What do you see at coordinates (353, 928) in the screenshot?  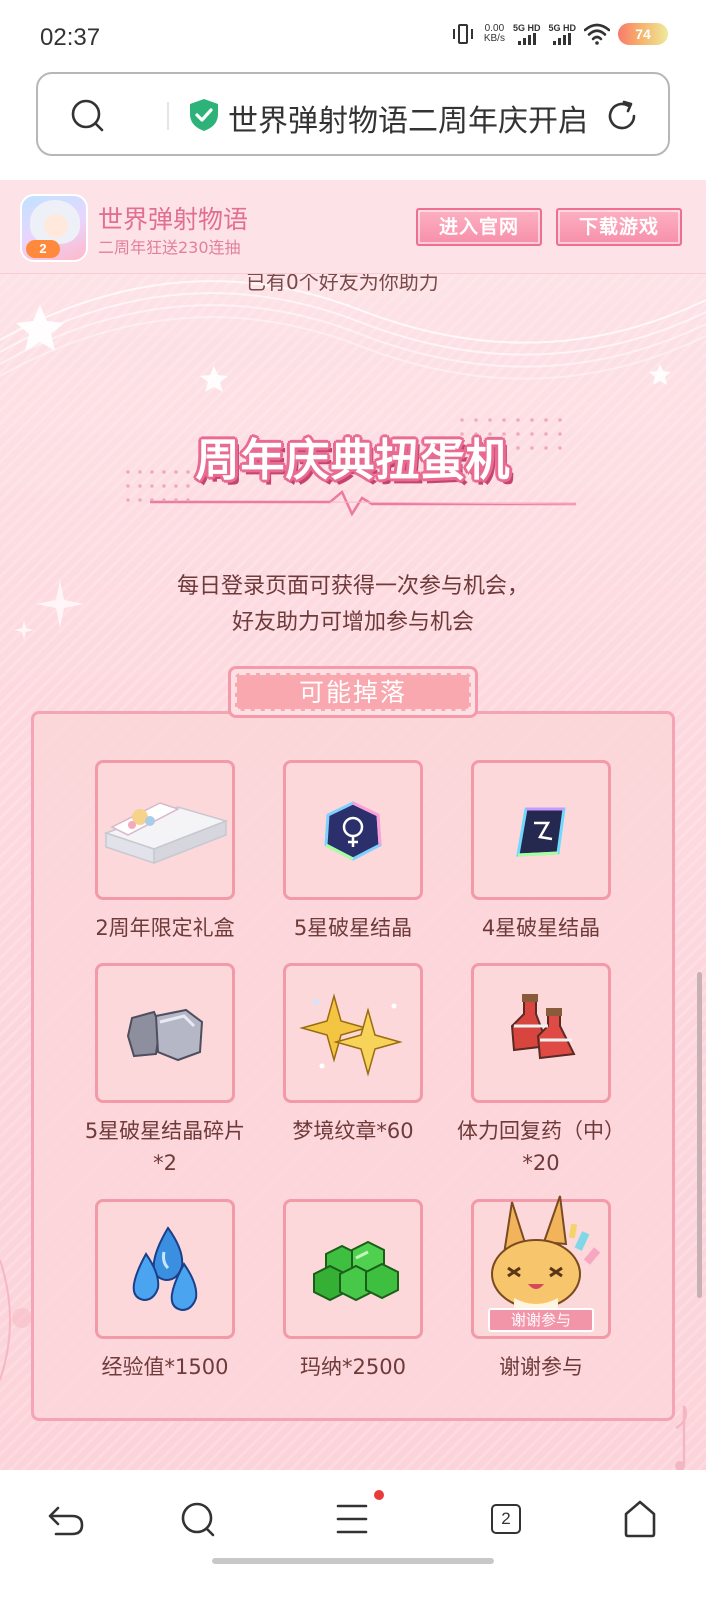 I see `prize-name: 5星破星结晶` at bounding box center [353, 928].